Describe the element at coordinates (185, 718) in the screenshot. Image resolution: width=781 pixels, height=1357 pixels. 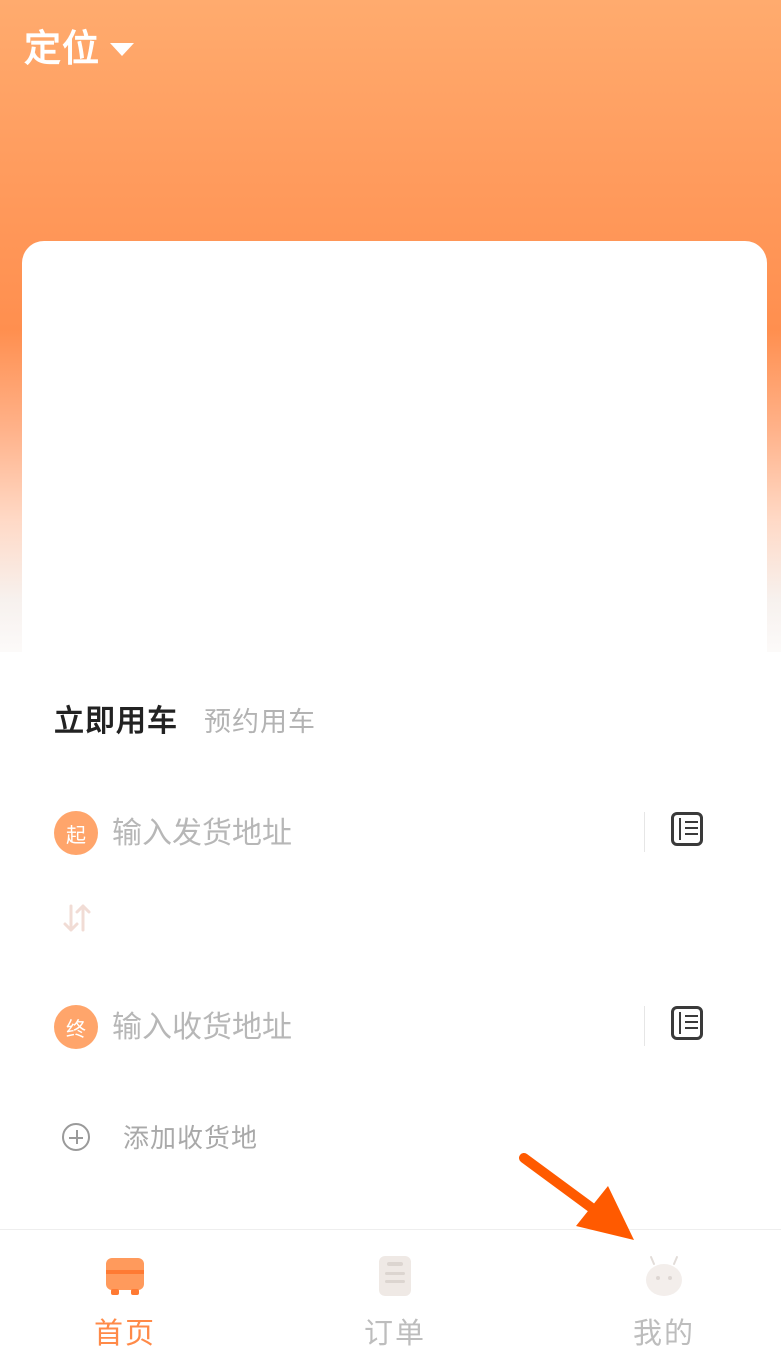
I see `booking-tabs: 立即用车 预约用车` at that location.